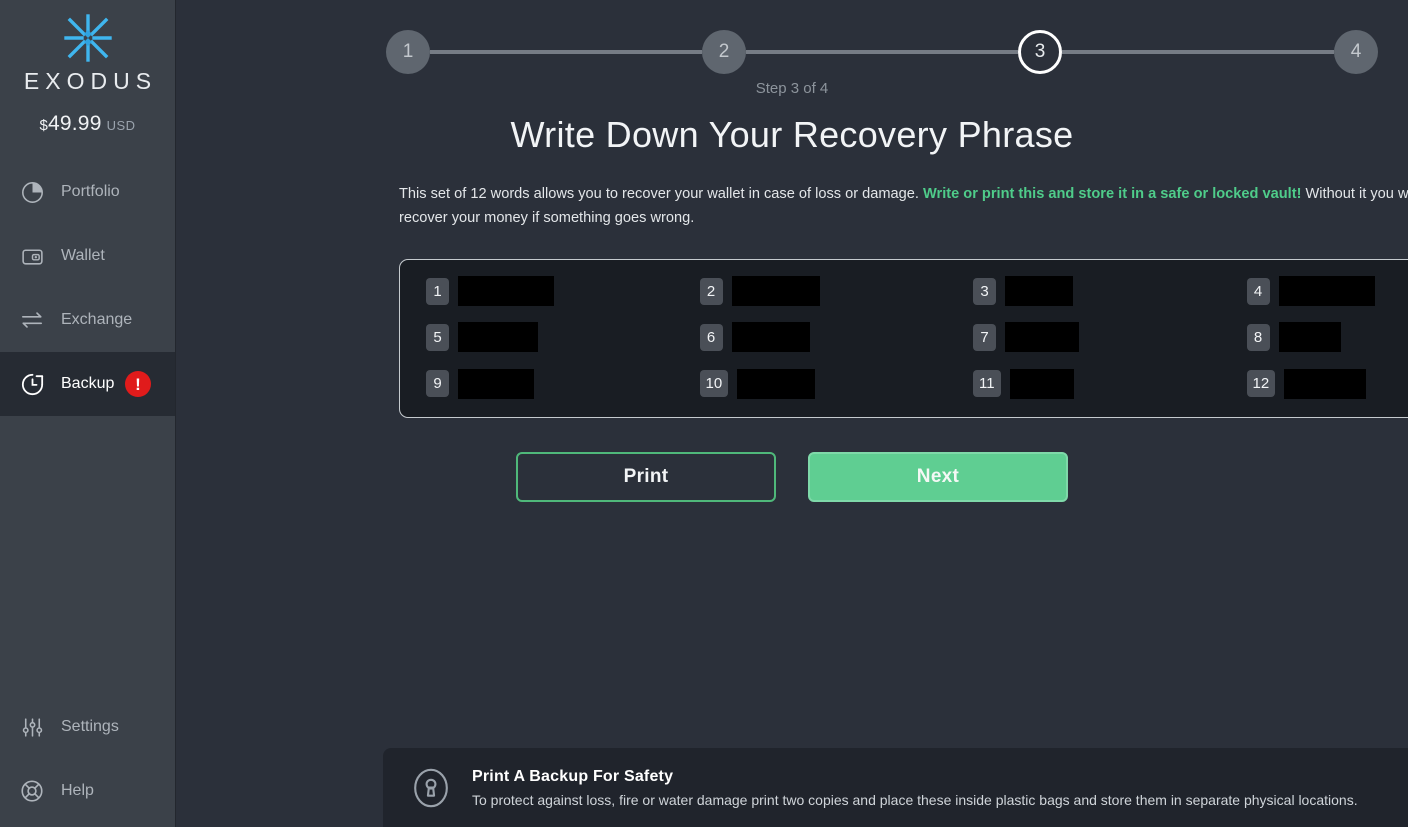 The width and height of the screenshot is (1408, 827). Describe the element at coordinates (90, 81) in the screenshot. I see `brand-name: EXODUS` at that location.